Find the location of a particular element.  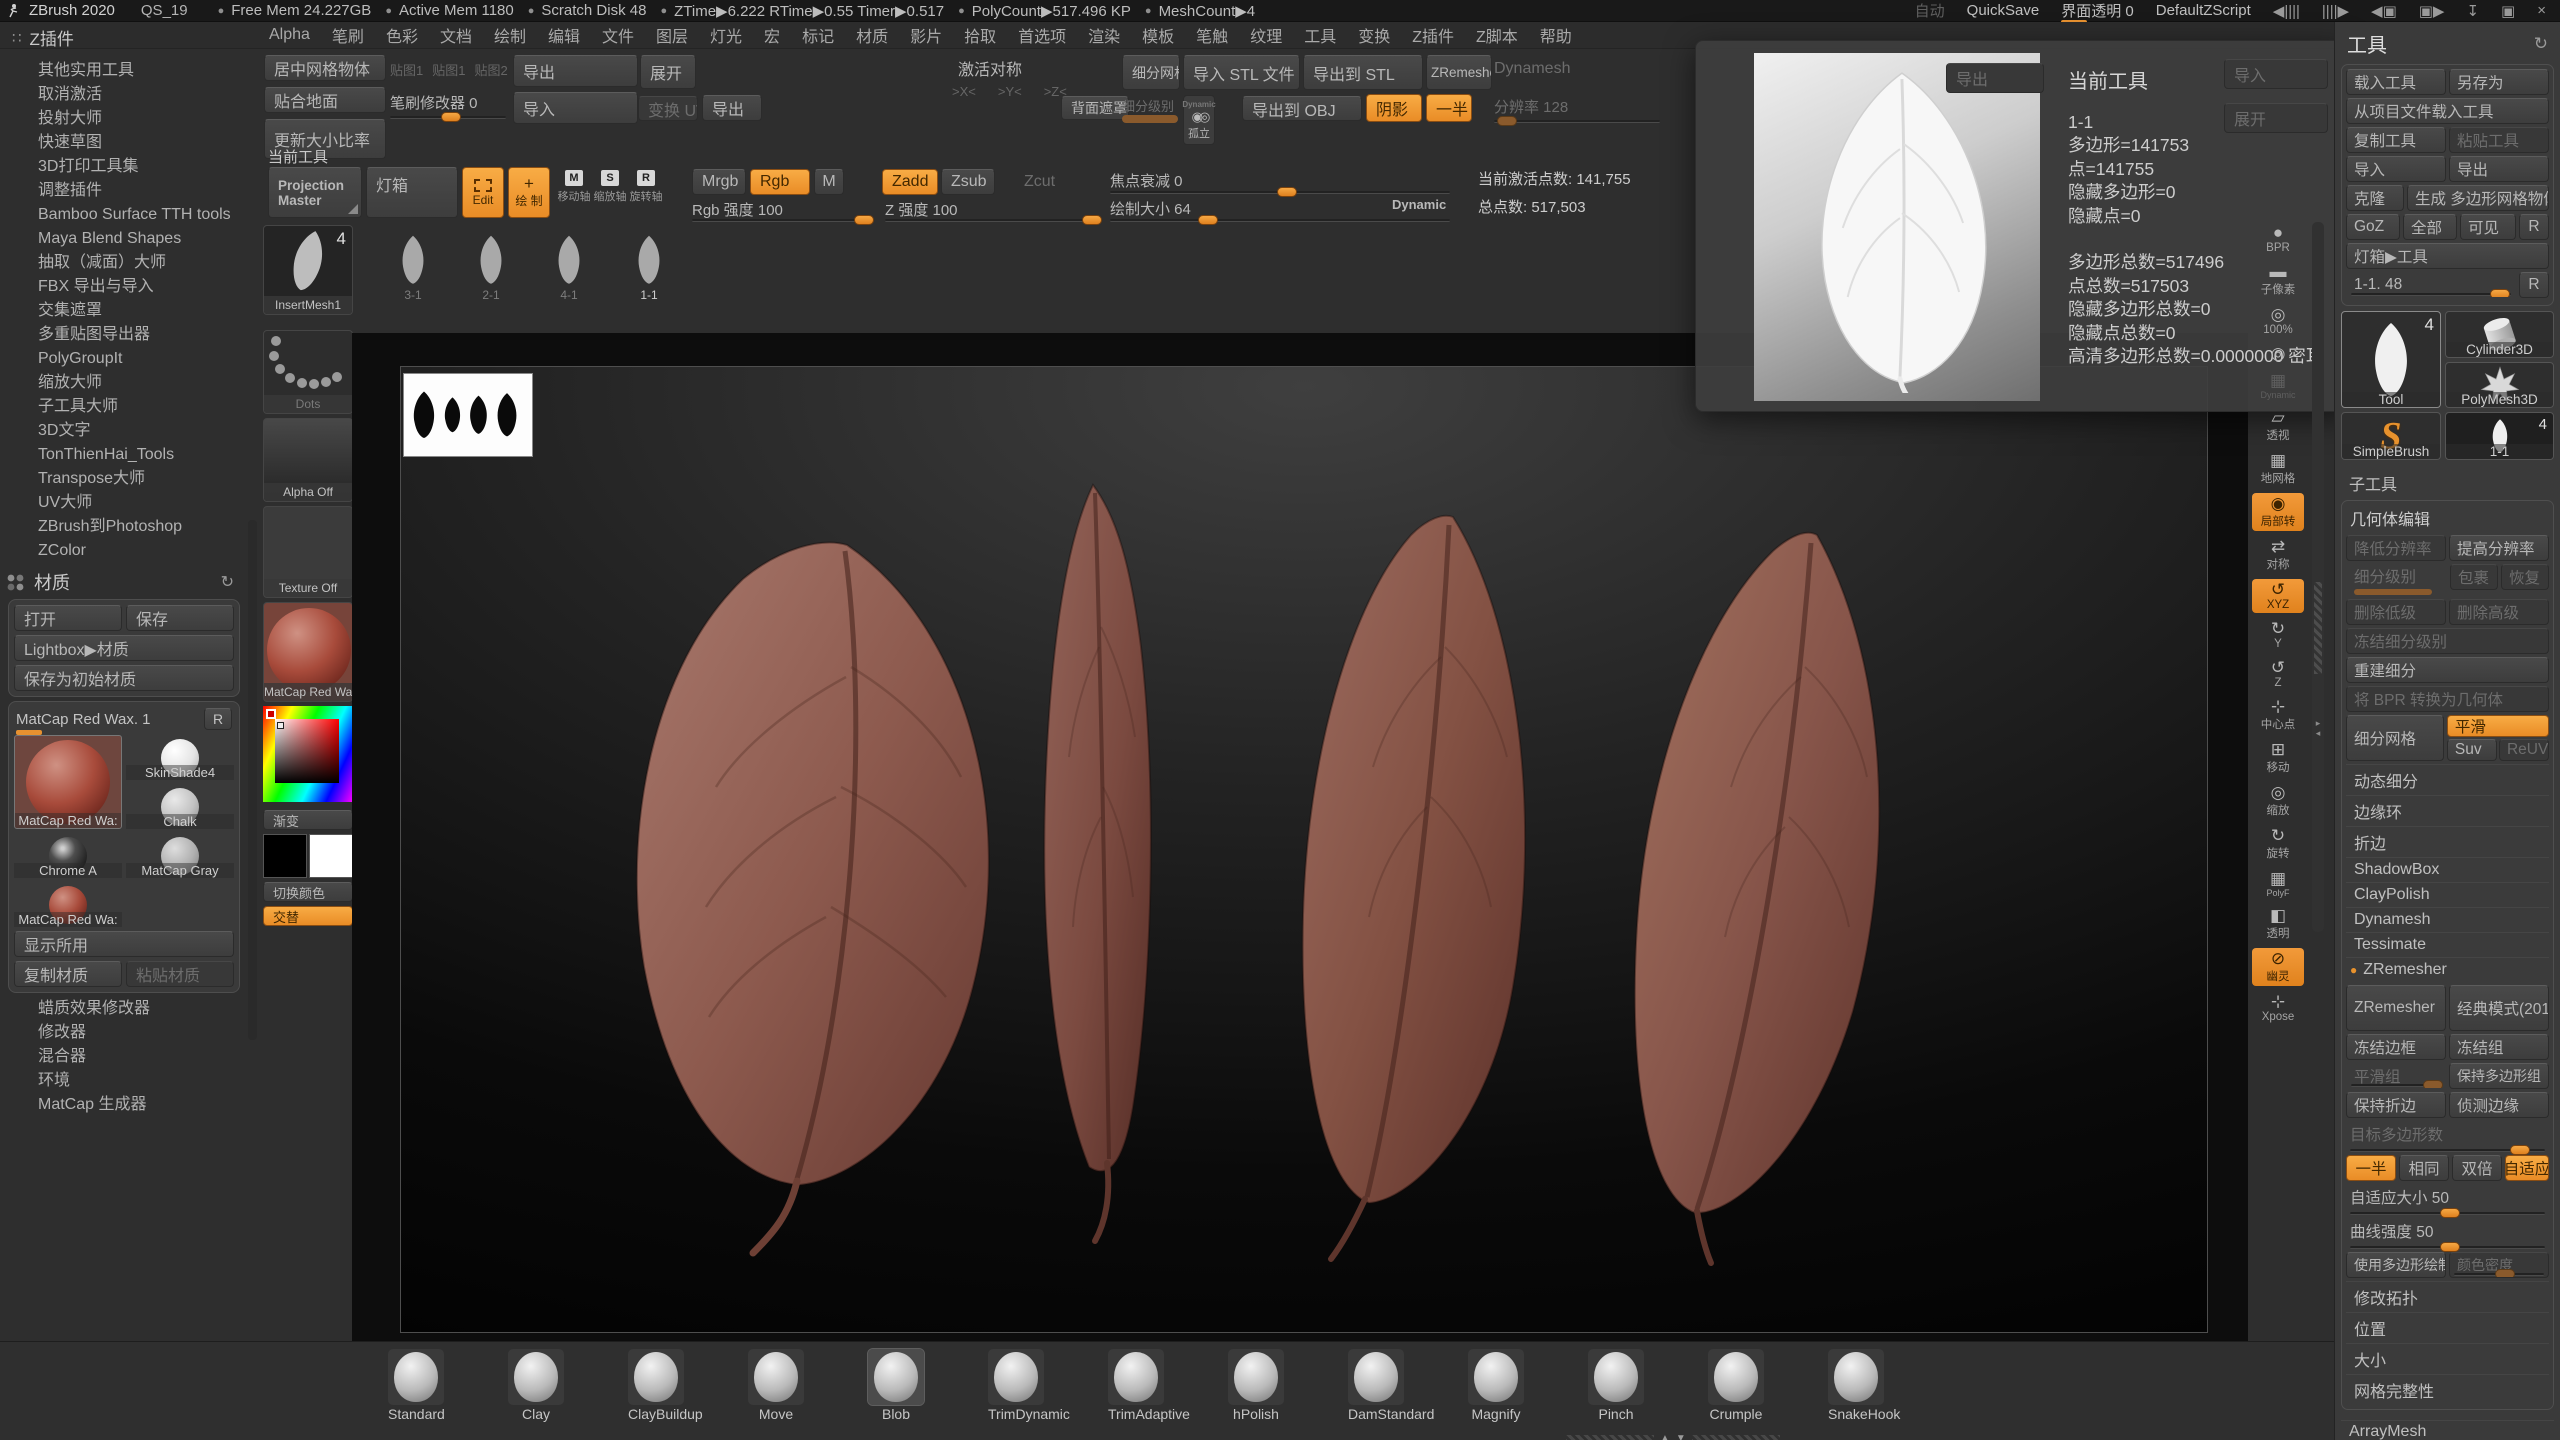

restore-icon: ▣ is located at coordinates (2508, 11).